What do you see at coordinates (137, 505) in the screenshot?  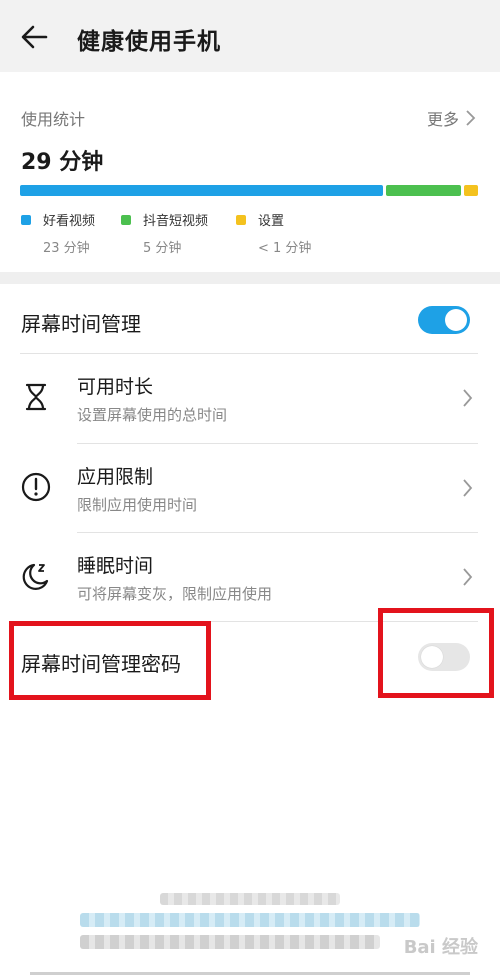 I see `item-subtitle: 限制应用使用时间` at bounding box center [137, 505].